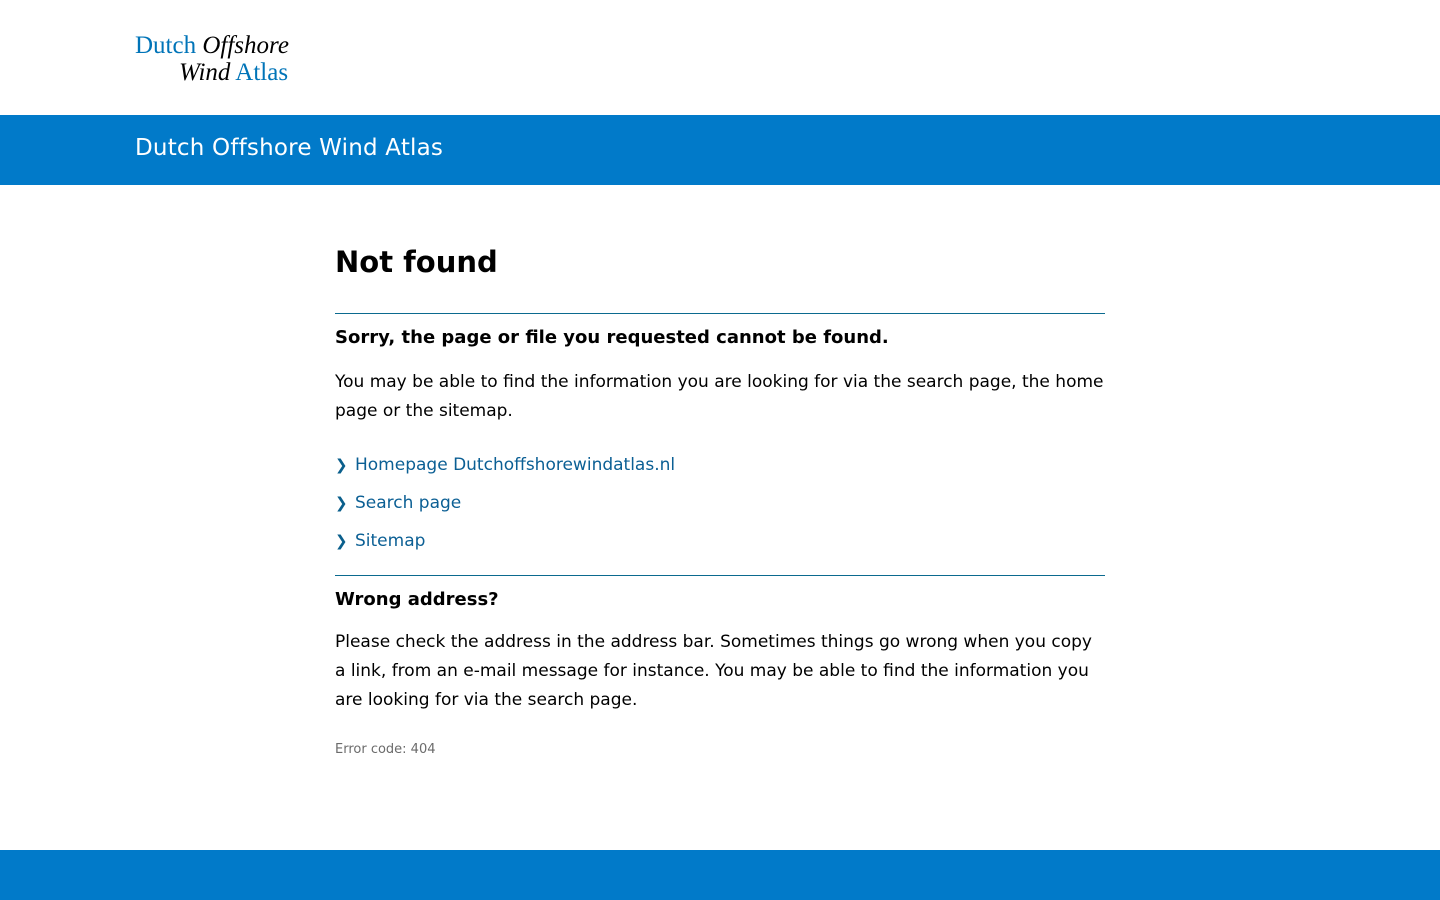 Image resolution: width=1440 pixels, height=900 pixels. I want to click on site-title: Dutch Offshore Wind Atlas, so click(289, 148).